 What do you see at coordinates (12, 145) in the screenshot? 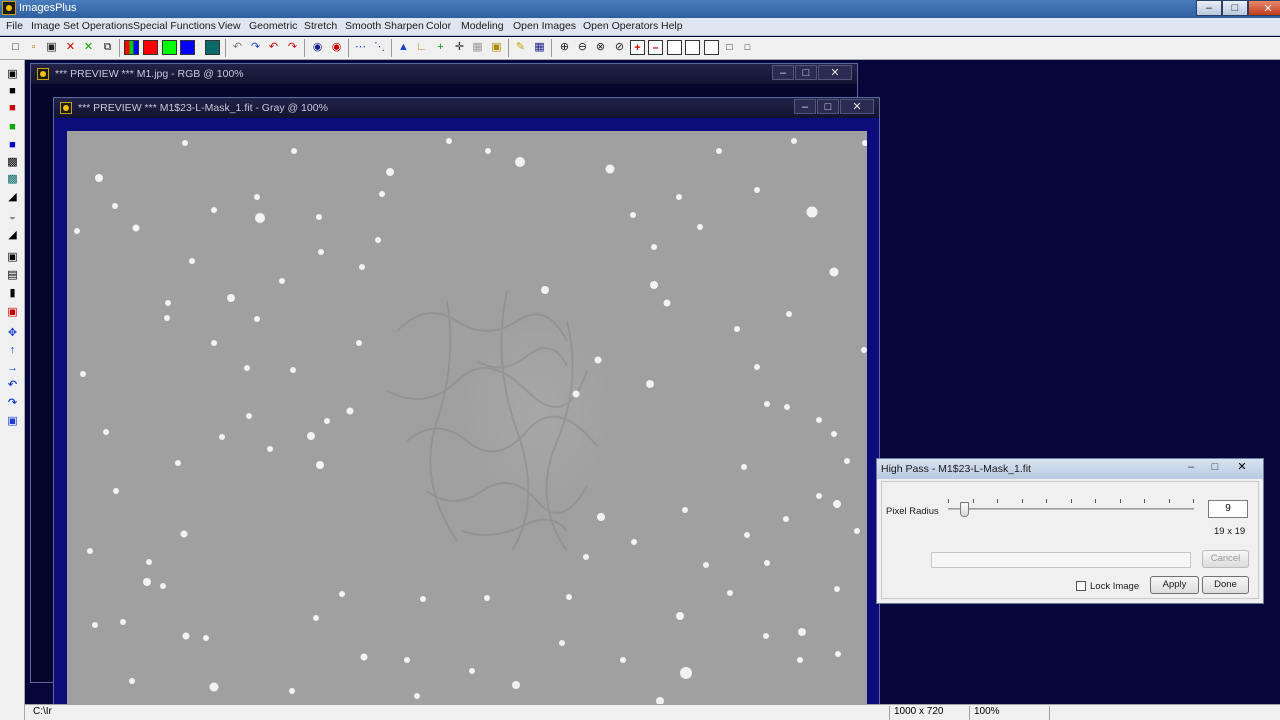
I see `blue-square-icon: ■` at bounding box center [12, 145].